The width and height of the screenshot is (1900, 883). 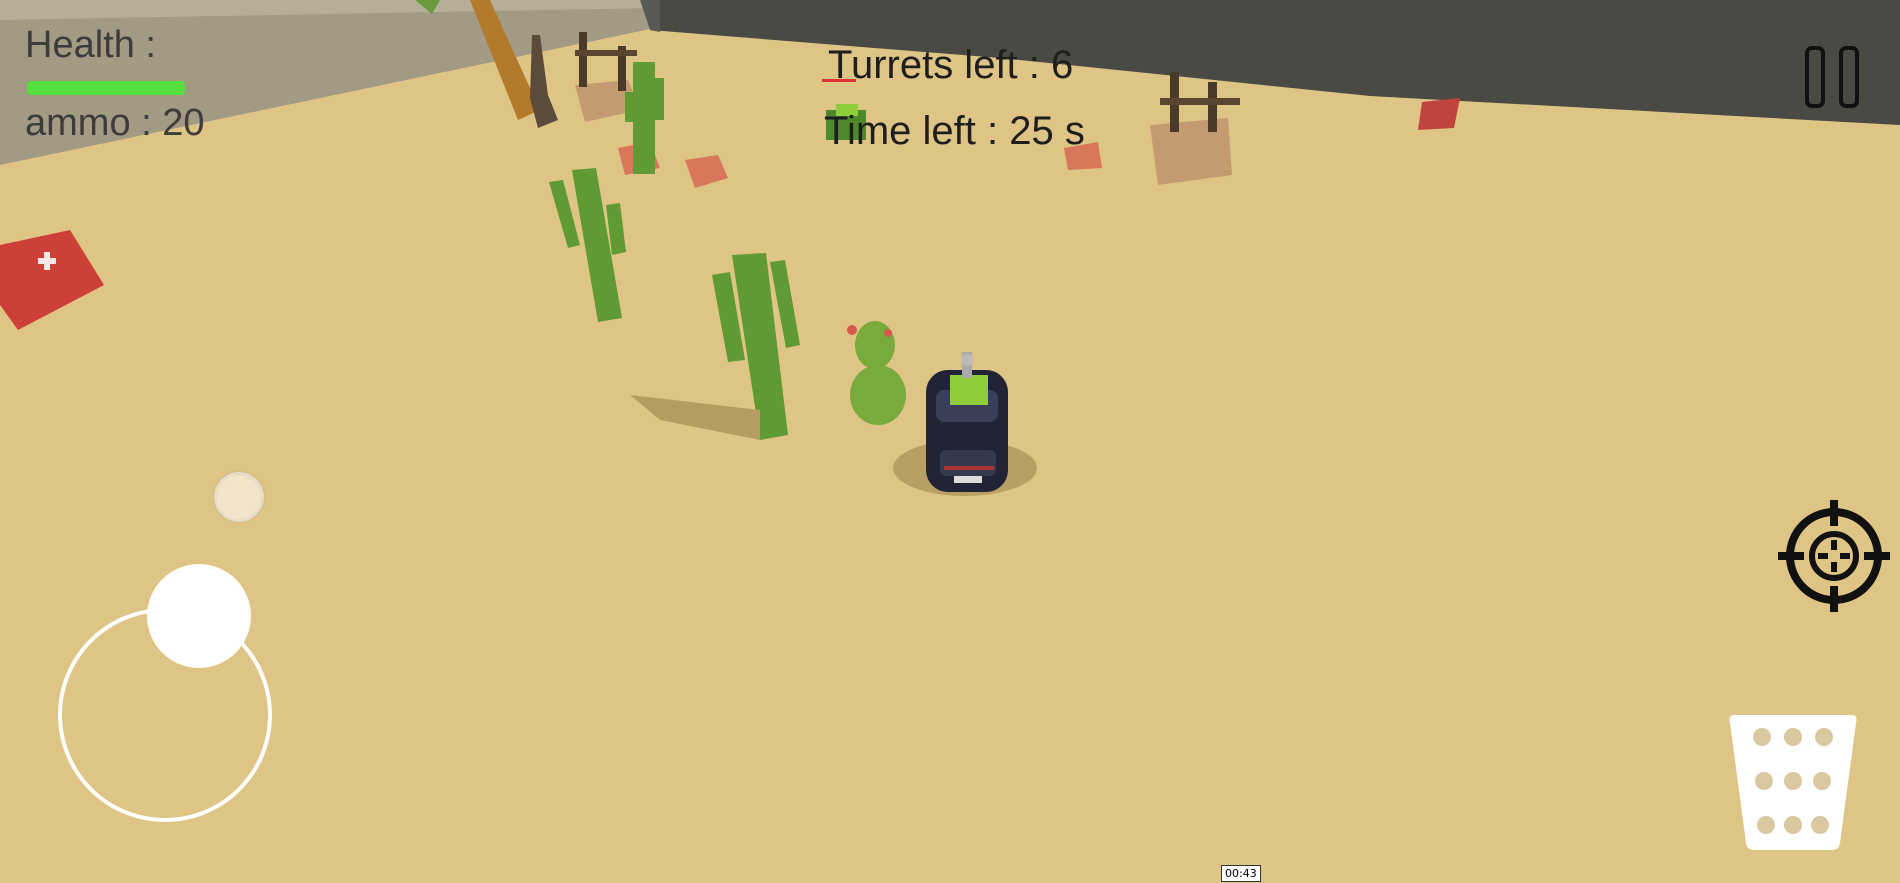 I want to click on aim-fire-button, so click(x=1834, y=556).